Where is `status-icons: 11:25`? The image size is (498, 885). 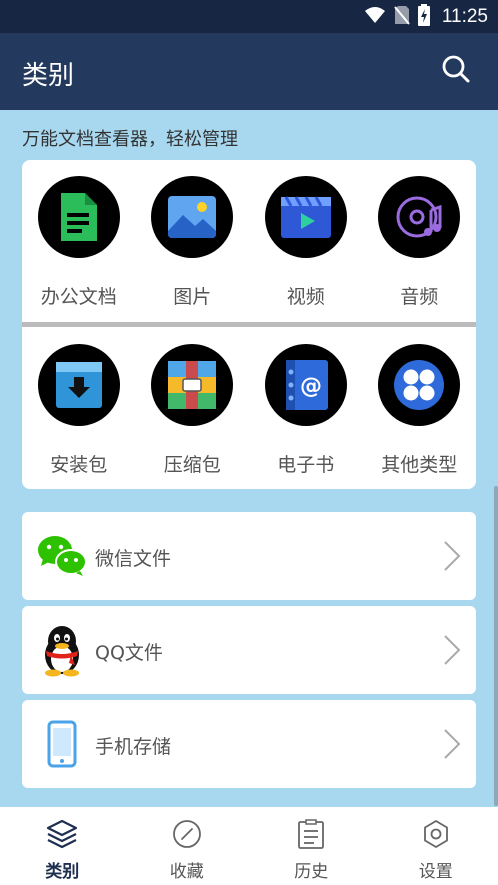
status-icons: 11:25 is located at coordinates (426, 17).